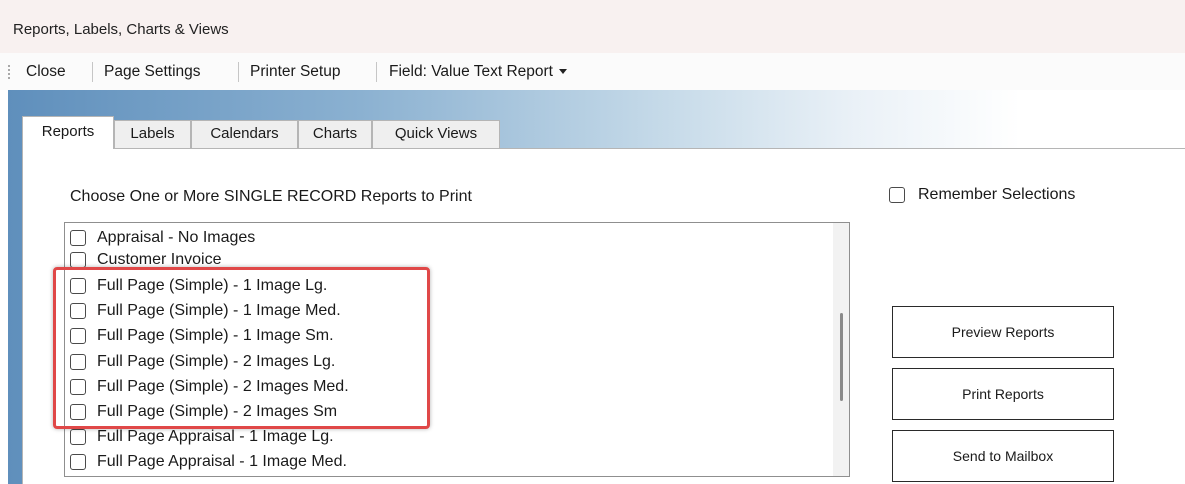 This screenshot has width=1185, height=484. What do you see at coordinates (68, 132) in the screenshot?
I see `tab-reports: Reports` at bounding box center [68, 132].